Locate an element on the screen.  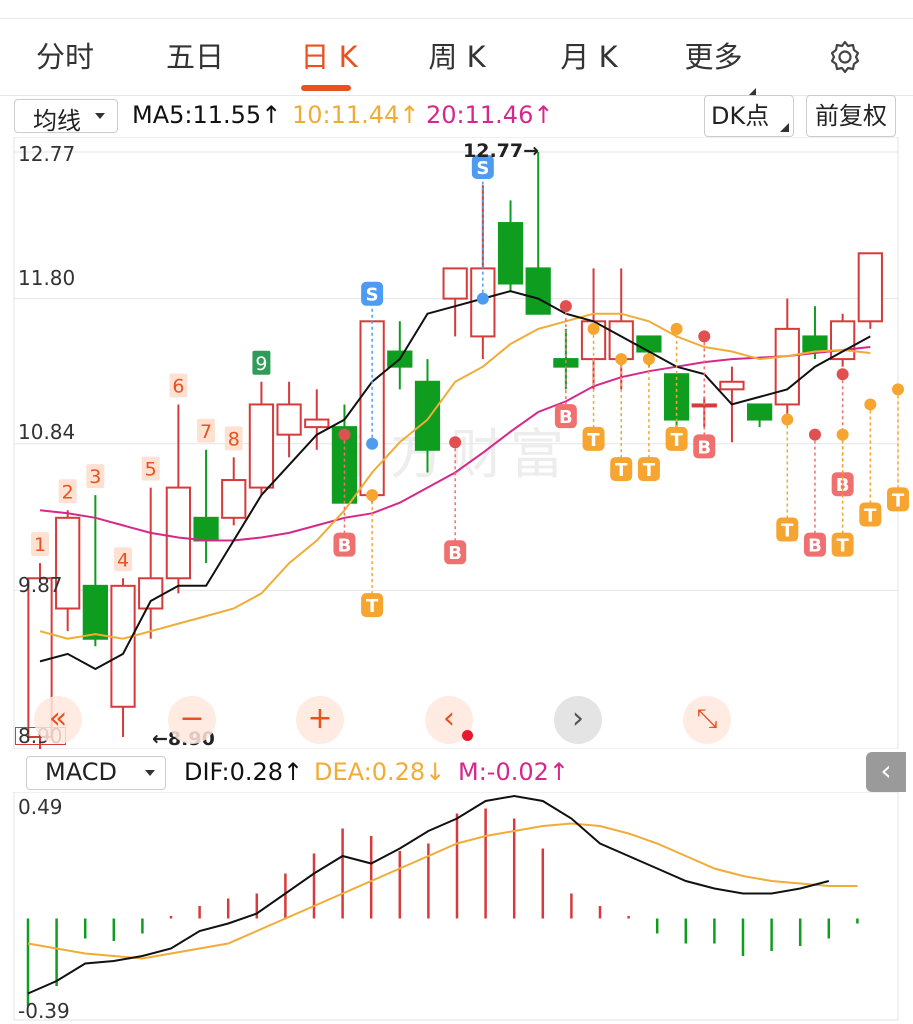
ma10-value: 10:11.44↑ is located at coordinates (356, 115).